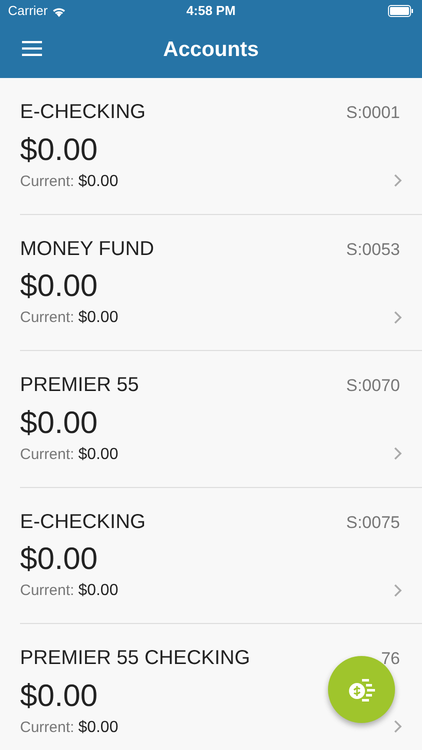 The image size is (422, 750). What do you see at coordinates (135, 658) in the screenshot?
I see `account-name: PREMIER 55 CHECKING` at bounding box center [135, 658].